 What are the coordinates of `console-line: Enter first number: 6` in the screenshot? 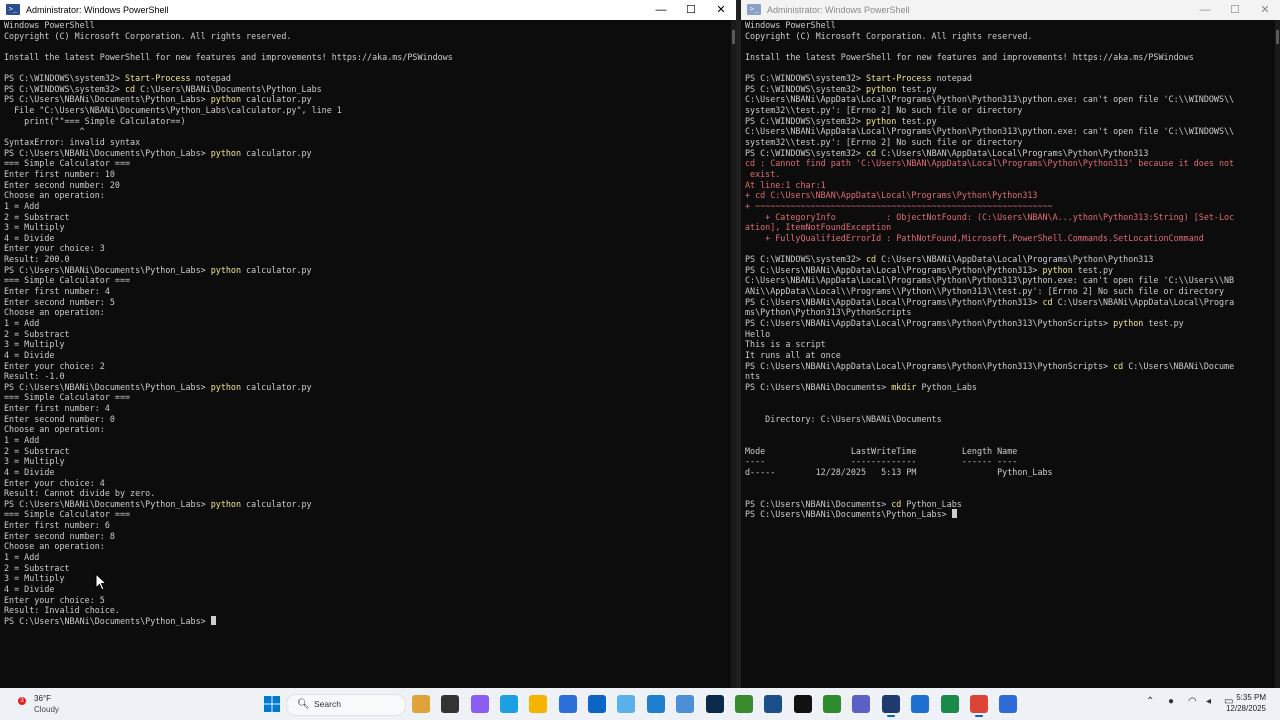 It's located at (368, 525).